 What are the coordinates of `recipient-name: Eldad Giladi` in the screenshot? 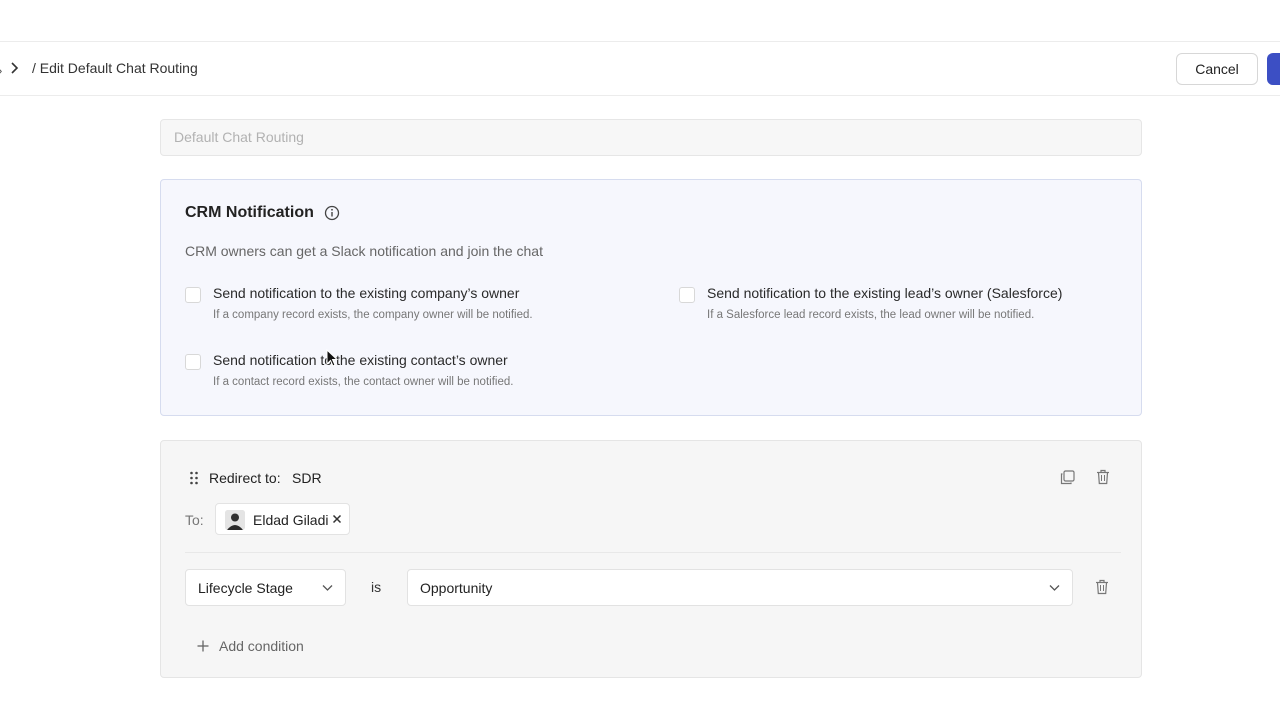 It's located at (291, 520).